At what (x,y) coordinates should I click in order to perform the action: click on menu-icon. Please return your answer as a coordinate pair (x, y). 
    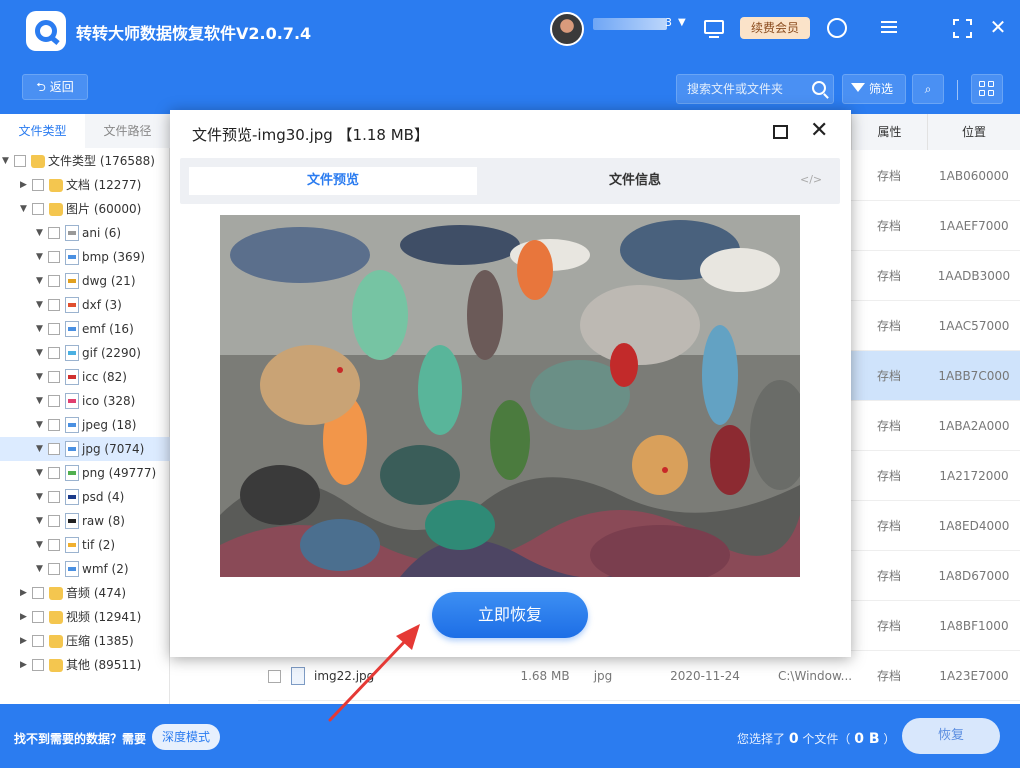
    Looking at the image, I should click on (889, 27).